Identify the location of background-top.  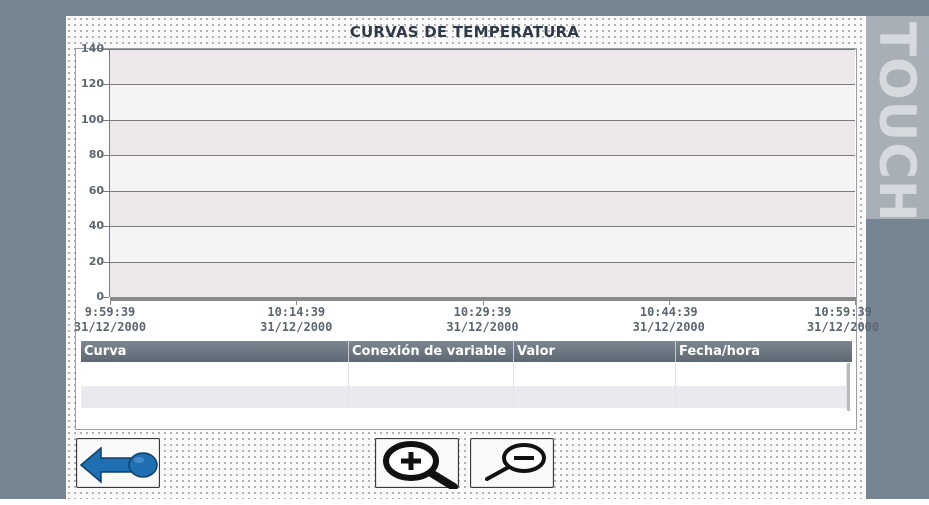
(497, 8).